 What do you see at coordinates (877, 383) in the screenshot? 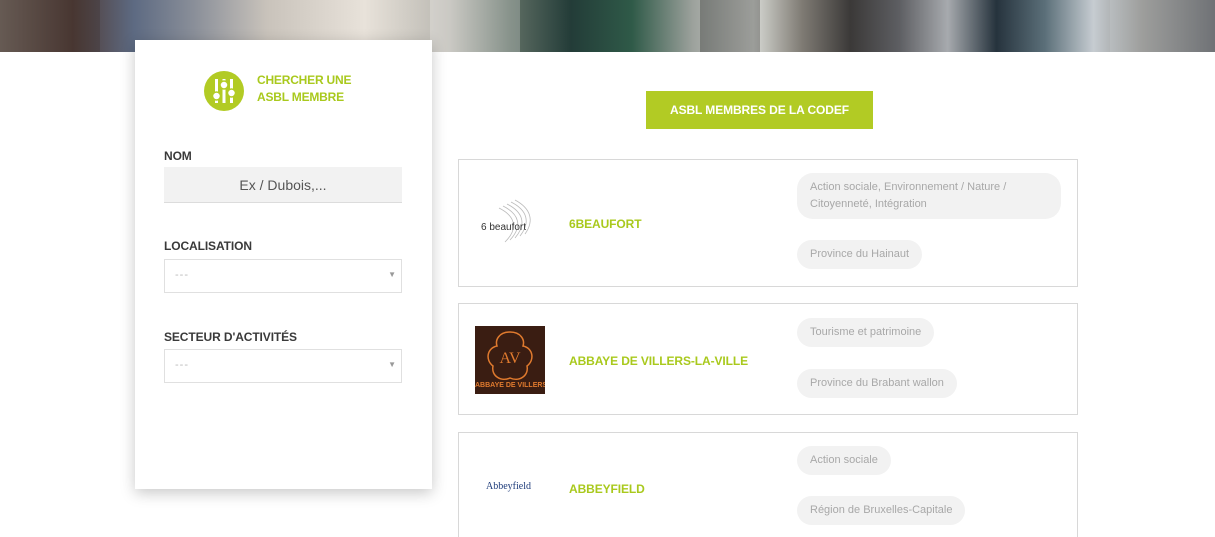
I see `region-tag: Province du Brabant wallon` at bounding box center [877, 383].